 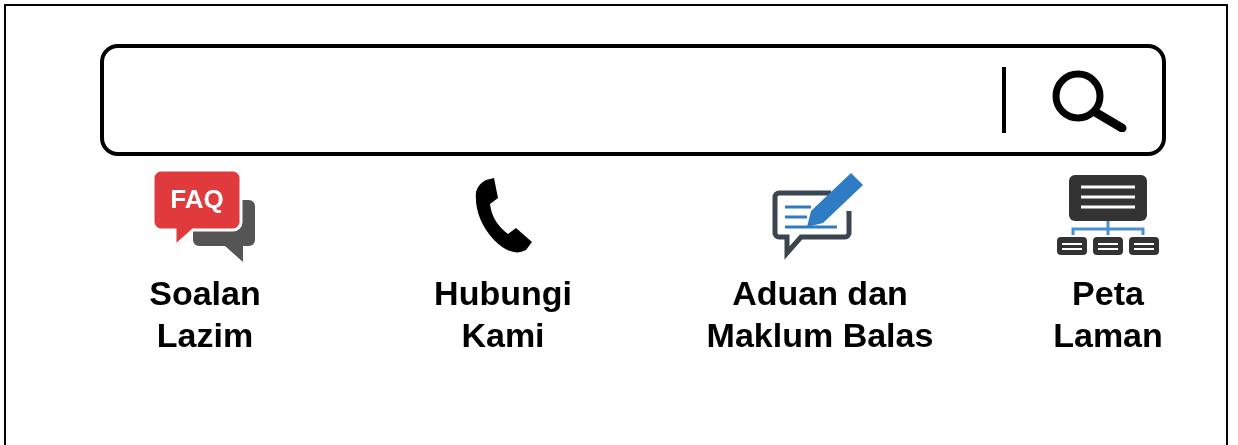 I want to click on search-icon, so click(x=1089, y=100).